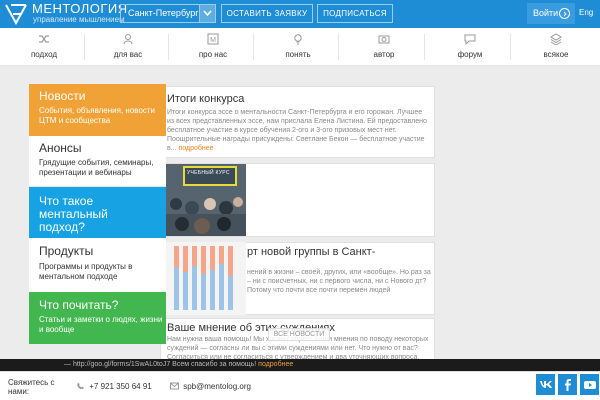  What do you see at coordinates (62, 96) in the screenshot?
I see `menu-item-title: Новости` at bounding box center [62, 96].